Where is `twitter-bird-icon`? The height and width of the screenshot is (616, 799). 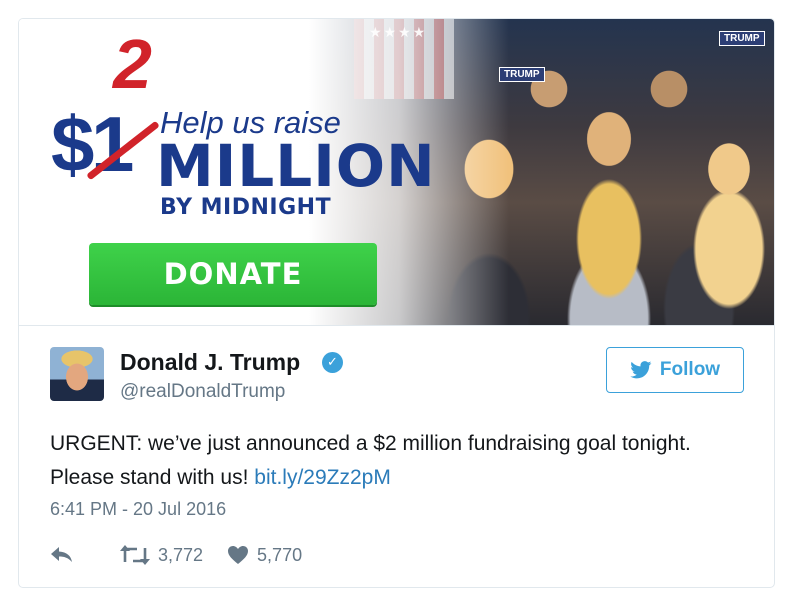
twitter-bird-icon is located at coordinates (641, 370).